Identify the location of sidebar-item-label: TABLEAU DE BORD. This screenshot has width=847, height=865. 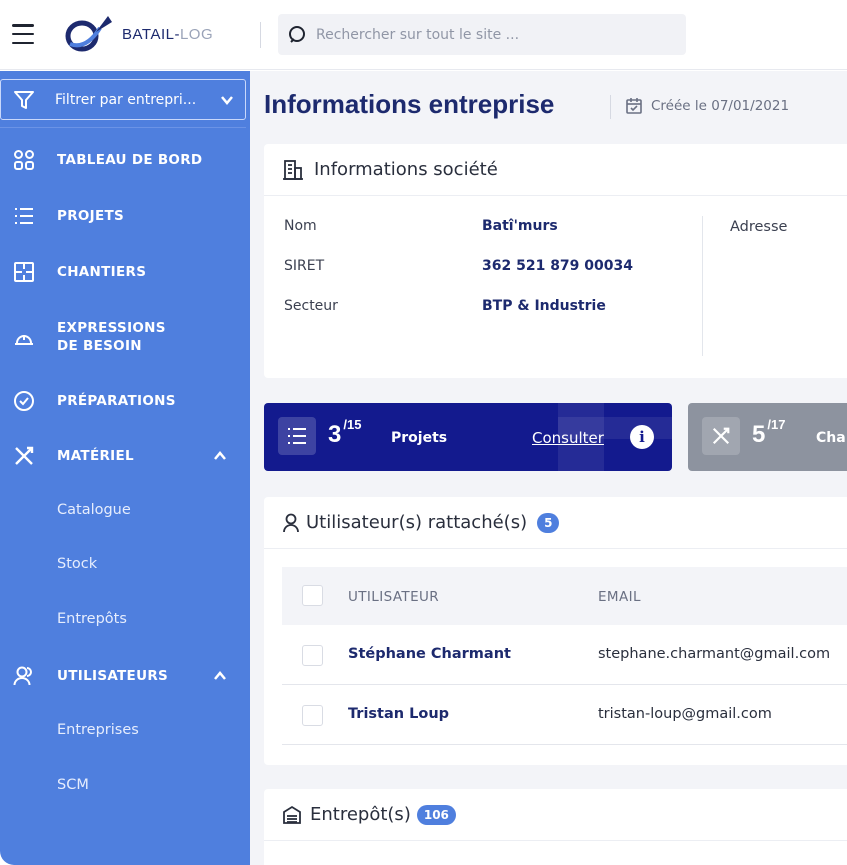
(130, 160).